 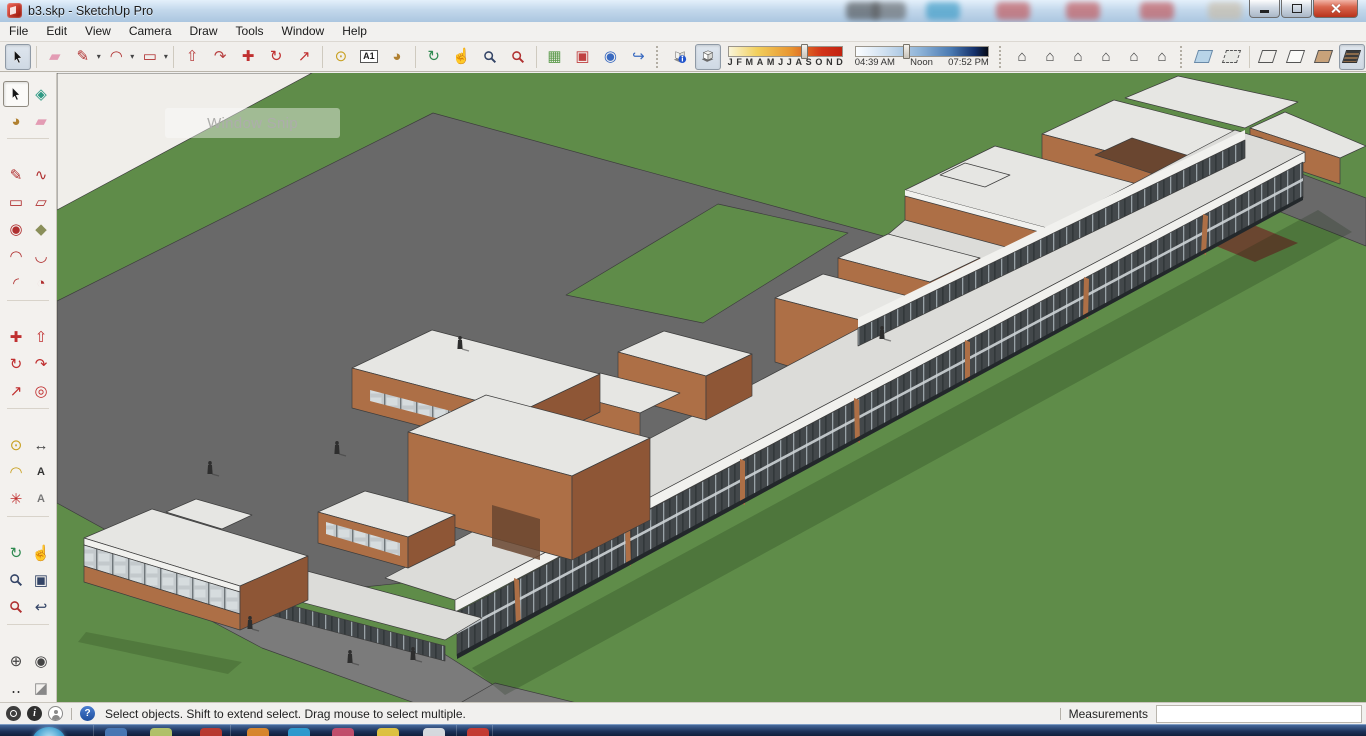 I want to click on line-tool-dropdown: ▾, so click(x=100, y=56).